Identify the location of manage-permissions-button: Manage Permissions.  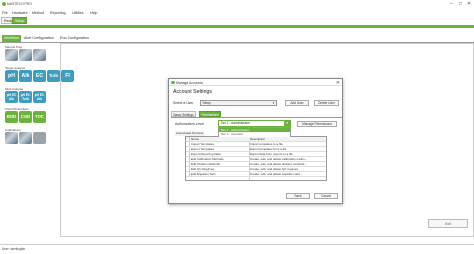
(317, 123).